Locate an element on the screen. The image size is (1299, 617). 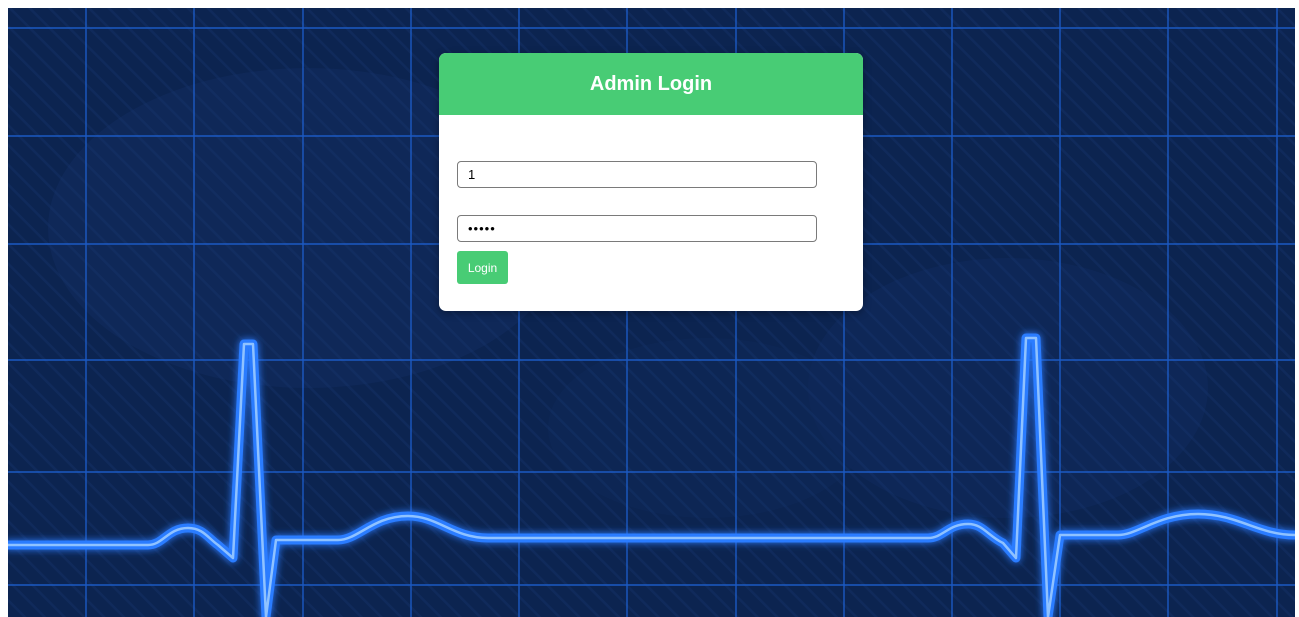
page-edge is located at coordinates (1297, 308).